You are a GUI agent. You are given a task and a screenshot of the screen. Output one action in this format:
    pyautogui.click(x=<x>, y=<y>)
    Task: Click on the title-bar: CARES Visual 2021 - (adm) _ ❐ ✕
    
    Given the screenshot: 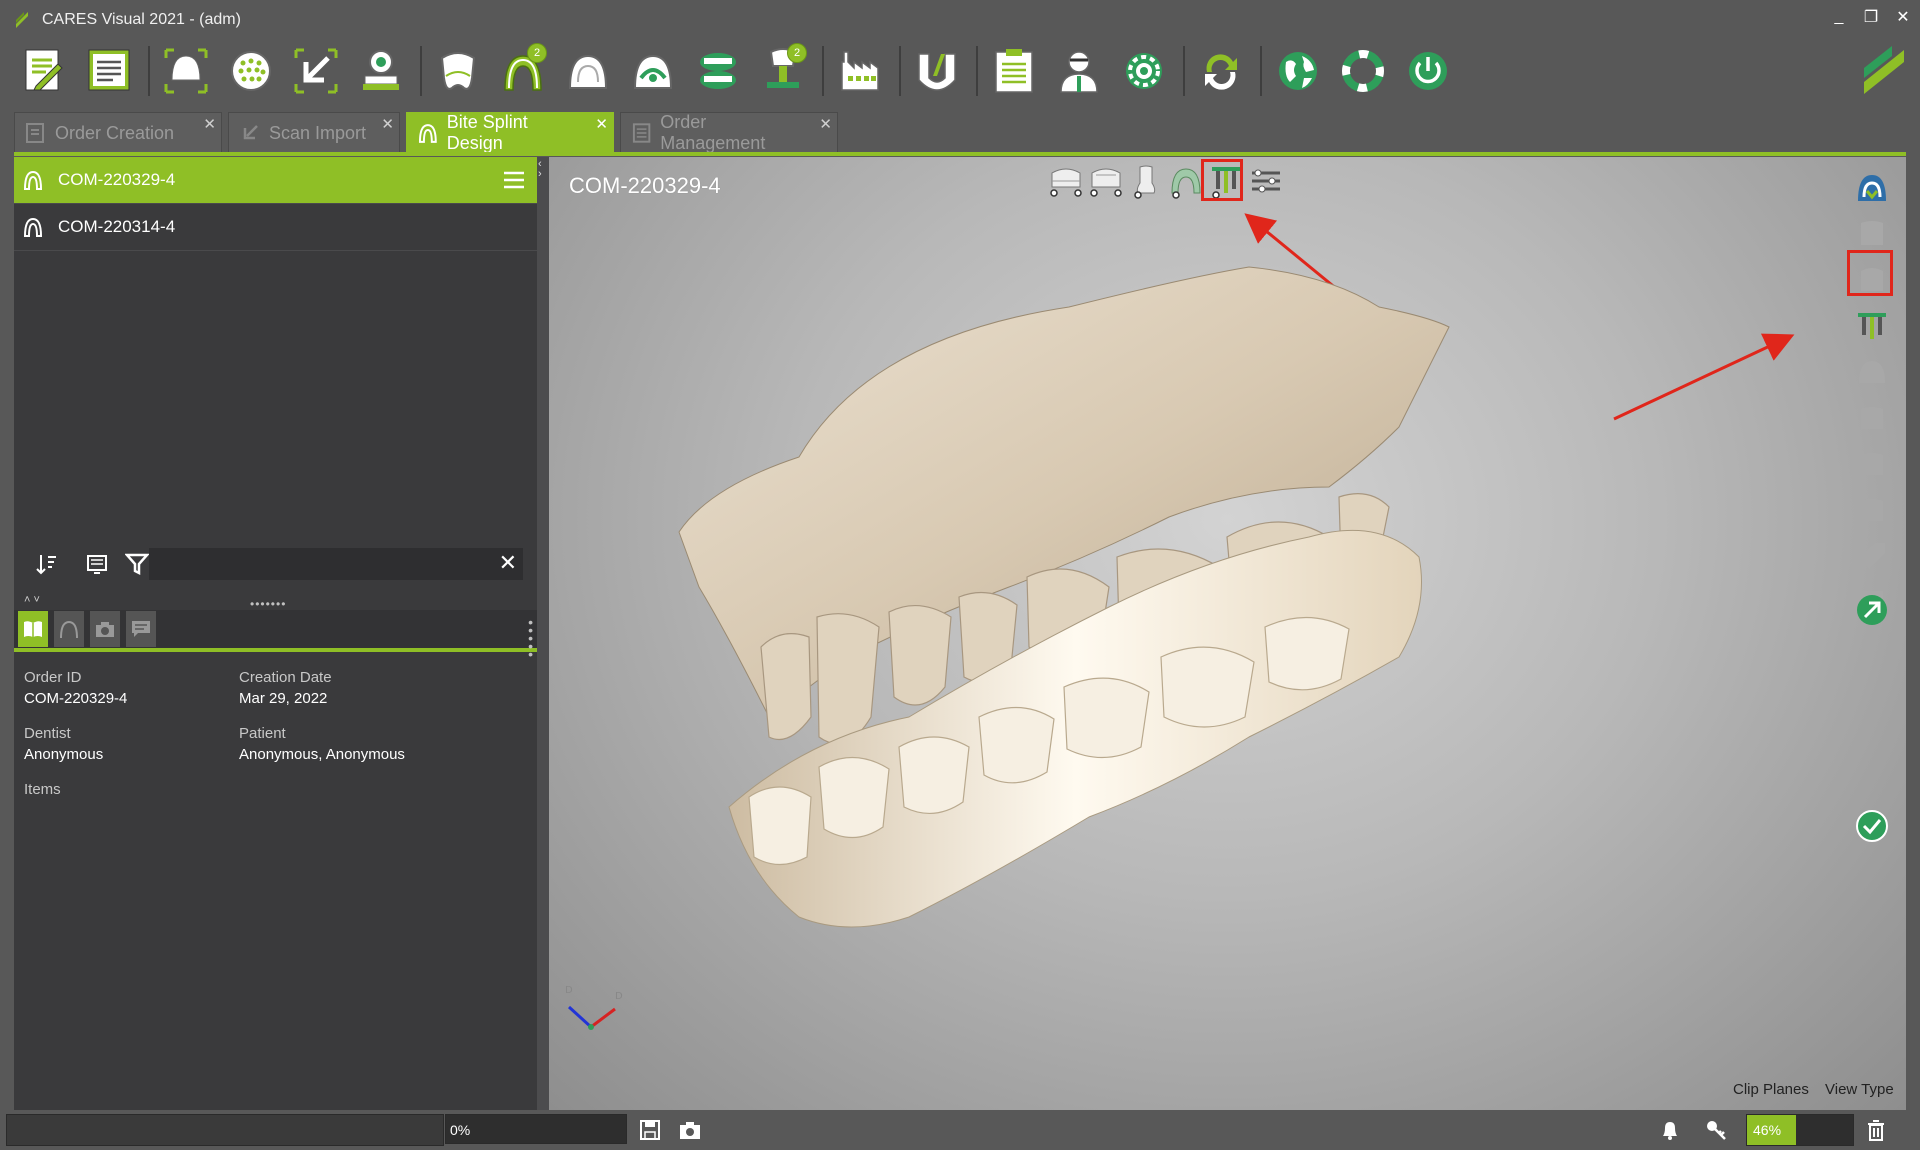 What is the action you would take?
    pyautogui.click(x=960, y=20)
    